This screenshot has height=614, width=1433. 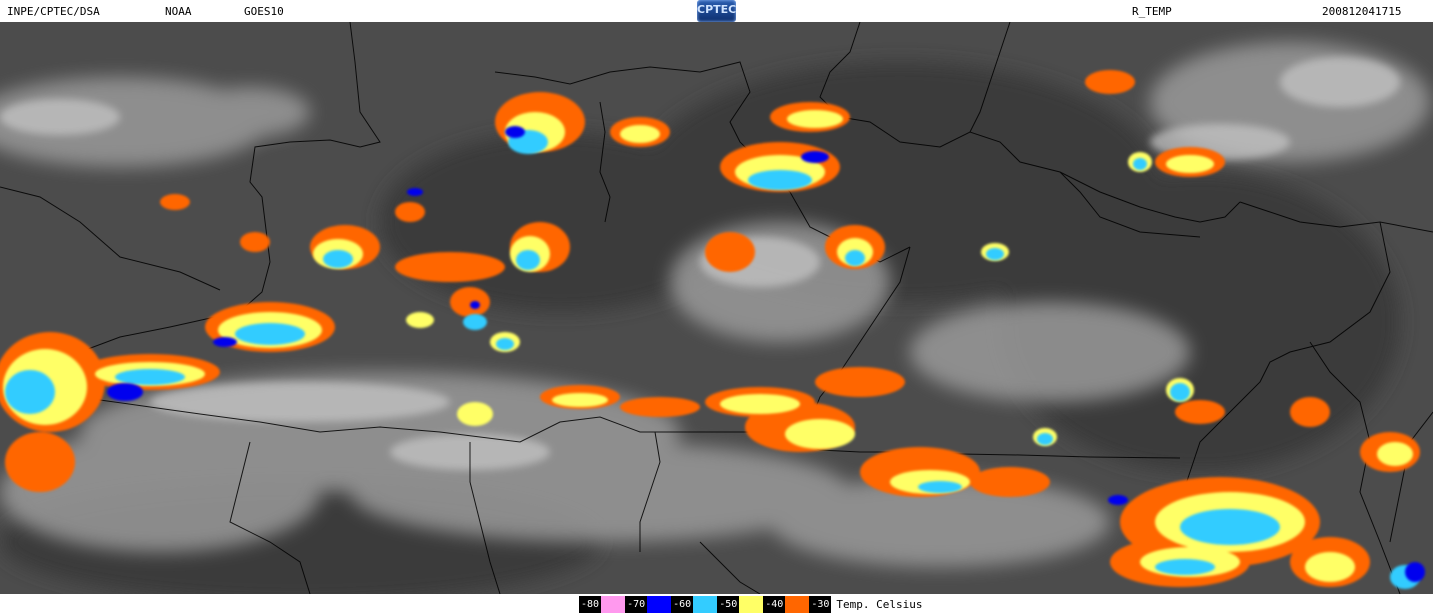 I want to click on satellite-label: GOES10, so click(x=264, y=11).